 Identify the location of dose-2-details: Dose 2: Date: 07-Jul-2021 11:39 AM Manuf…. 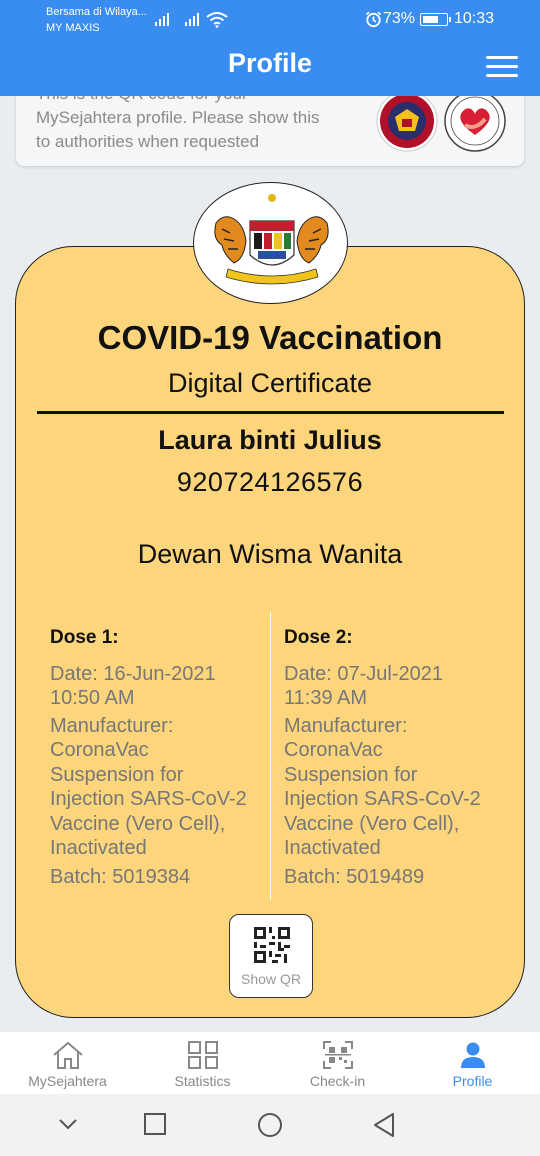
(391, 757).